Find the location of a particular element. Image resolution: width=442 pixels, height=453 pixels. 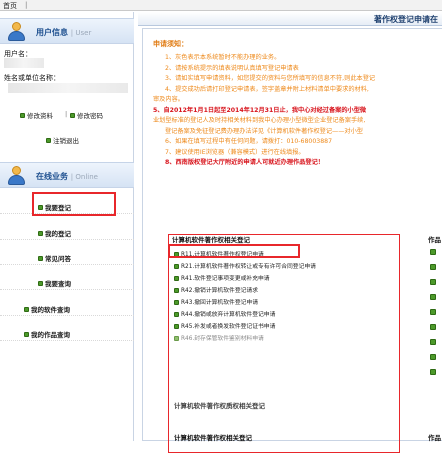

main-header: 著作权登记申请在 is located at coordinates (290, 19).